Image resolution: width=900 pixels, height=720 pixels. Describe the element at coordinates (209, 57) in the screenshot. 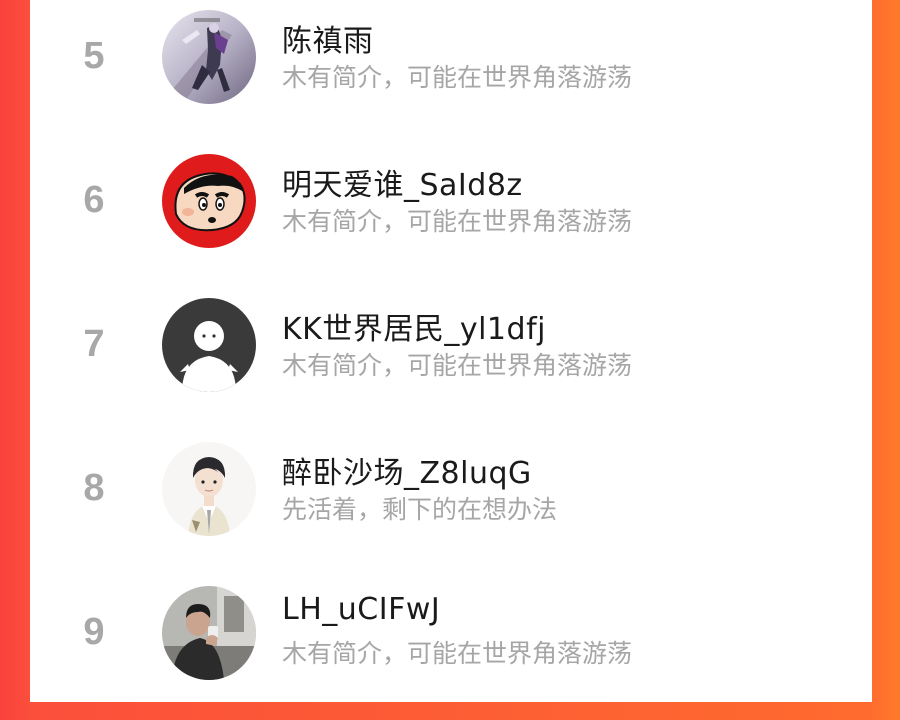

I see `anime-mecha-avatar-icon` at that location.